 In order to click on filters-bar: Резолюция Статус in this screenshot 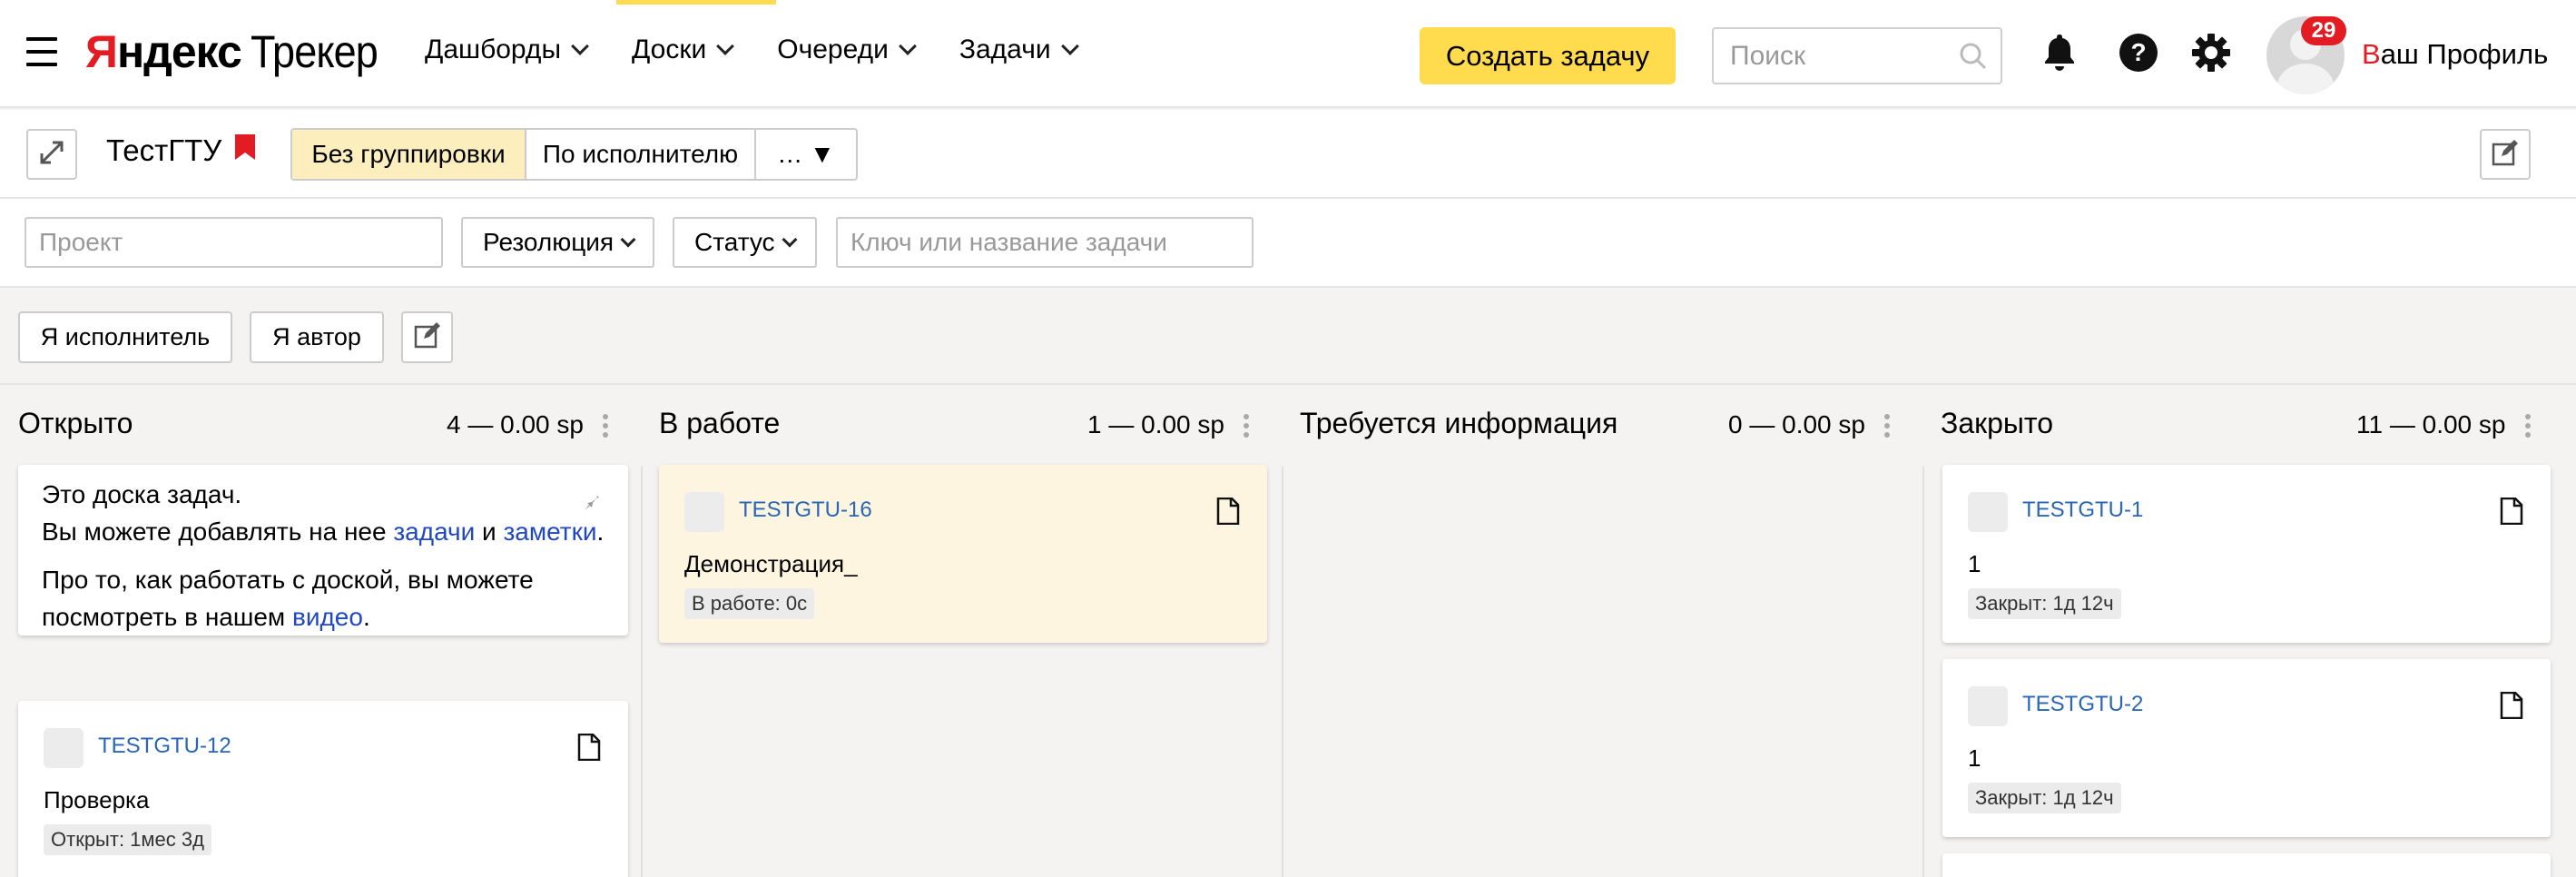, I will do `click(1288, 243)`.